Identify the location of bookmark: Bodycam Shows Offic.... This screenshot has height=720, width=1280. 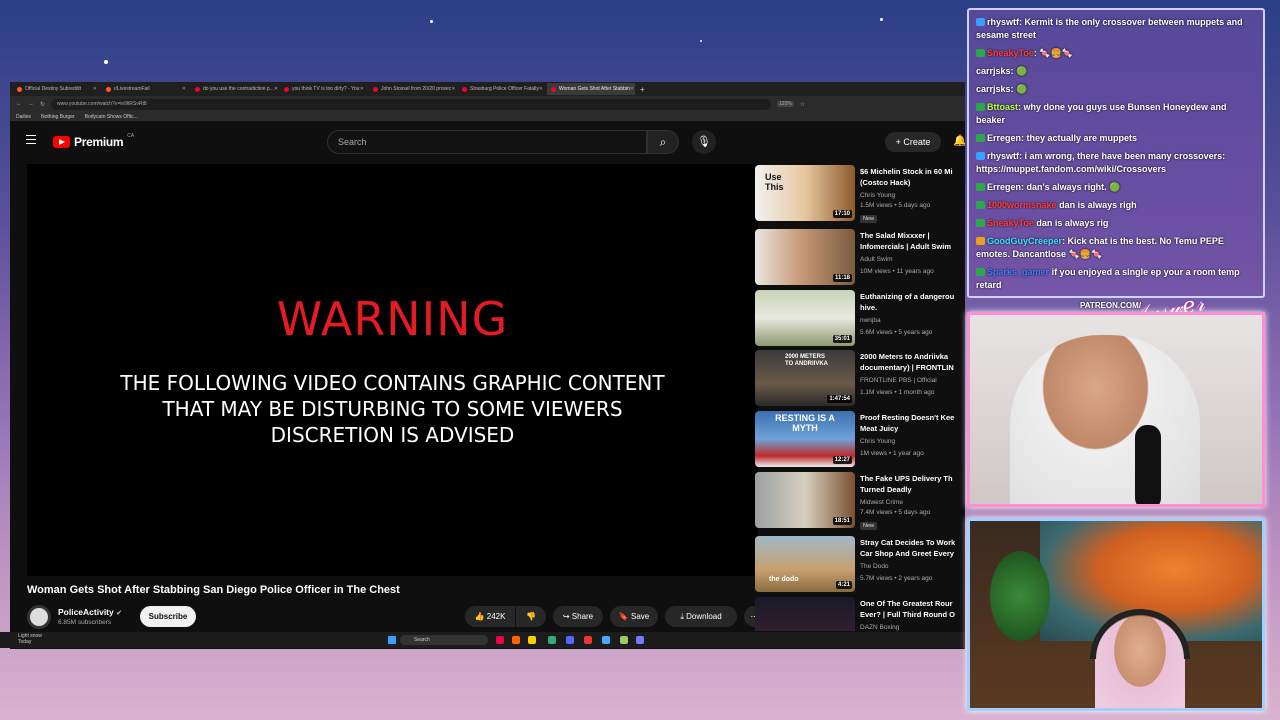
(111, 117).